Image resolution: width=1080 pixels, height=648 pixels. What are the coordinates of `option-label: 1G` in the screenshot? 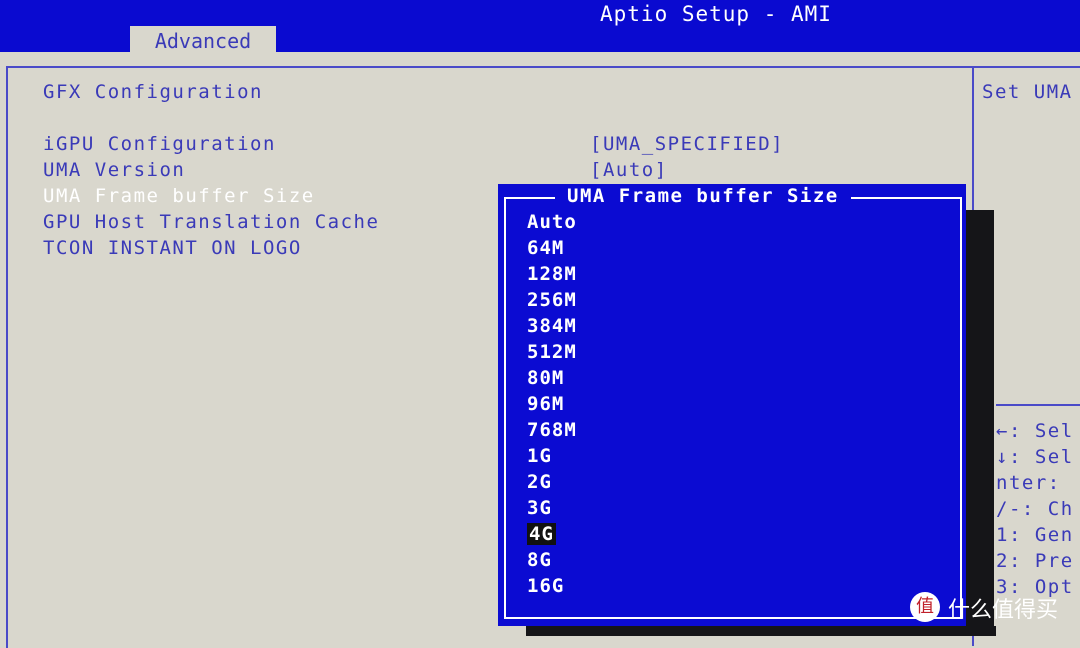 It's located at (539, 456).